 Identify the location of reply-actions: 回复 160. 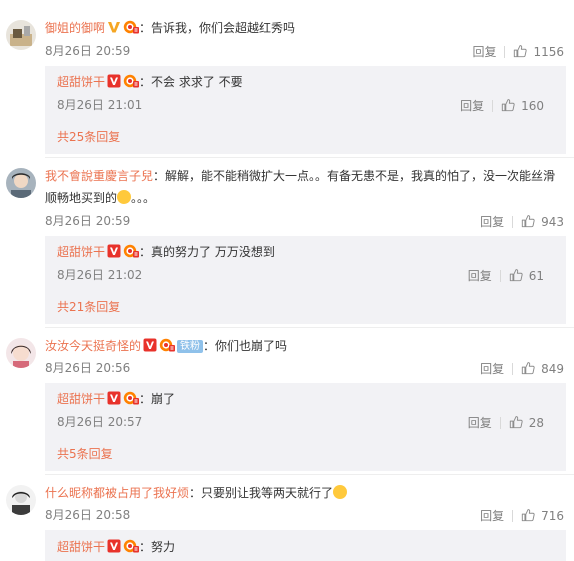
(502, 105).